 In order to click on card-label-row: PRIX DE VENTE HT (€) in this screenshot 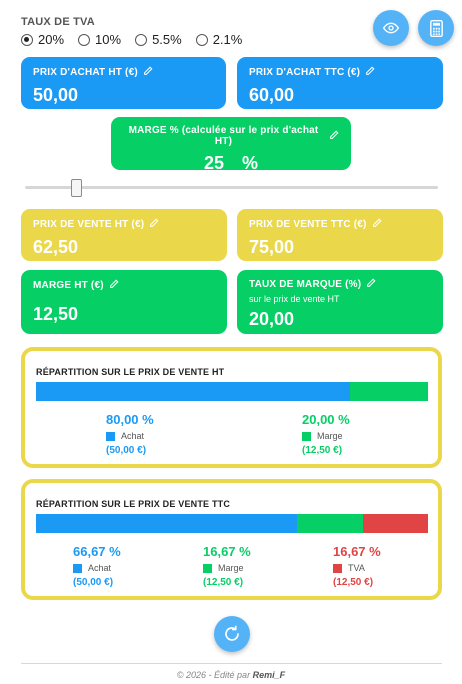, I will do `click(124, 224)`.